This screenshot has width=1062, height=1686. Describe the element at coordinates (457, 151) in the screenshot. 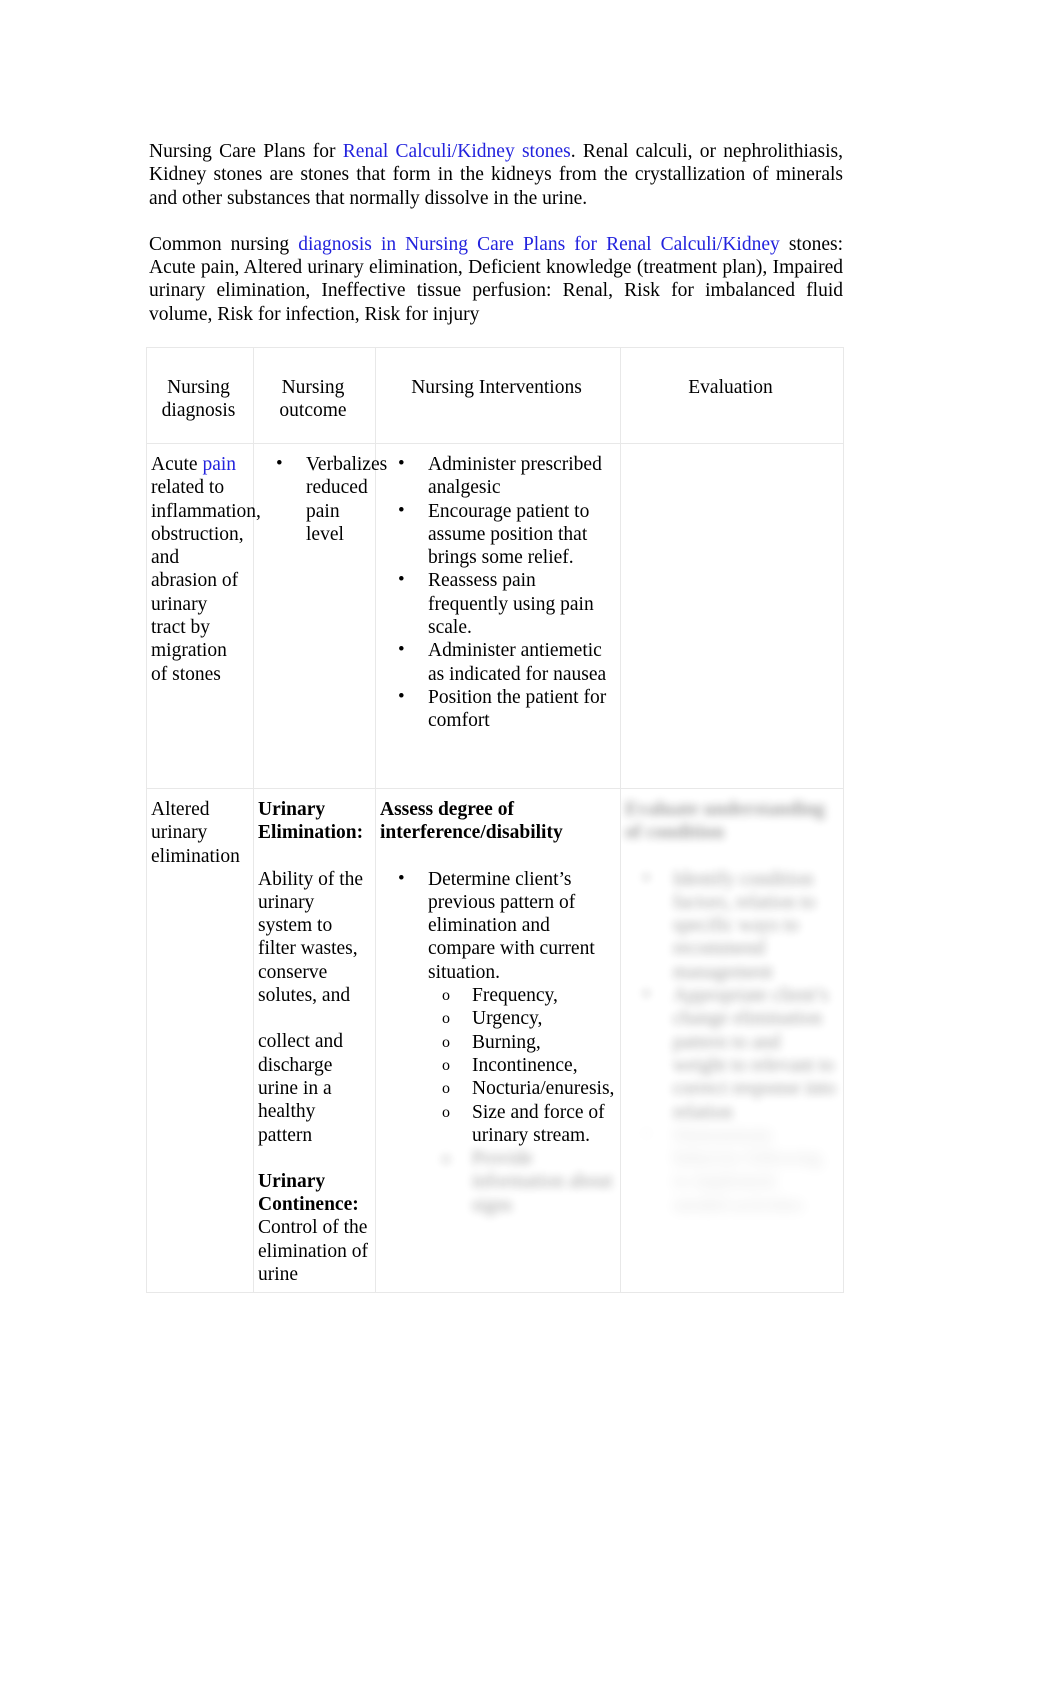

I see `intro-link-renal-calculi: Renal Calculi/Kidney stones` at that location.